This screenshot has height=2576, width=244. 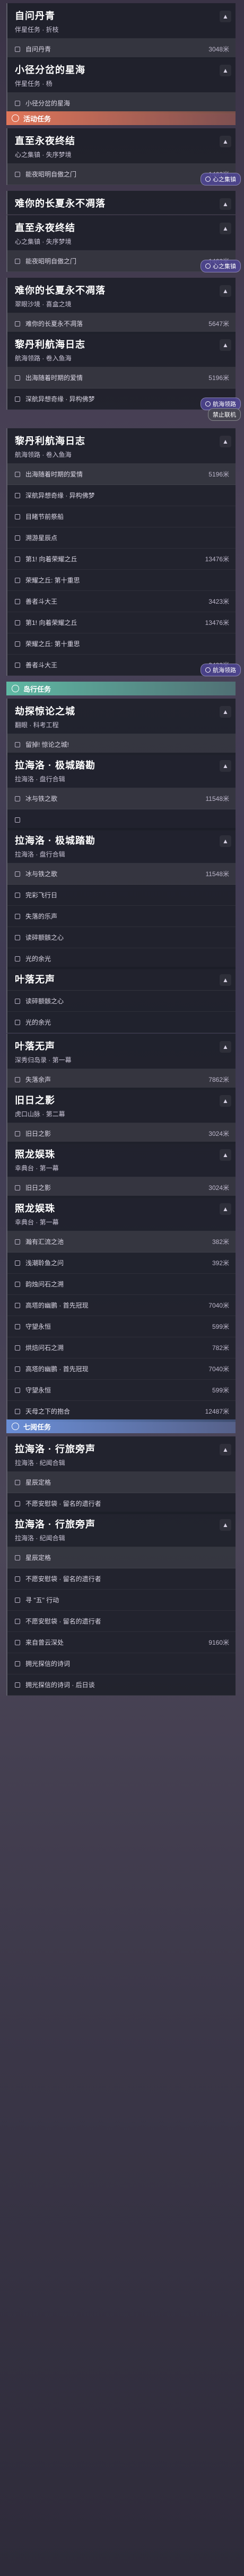 What do you see at coordinates (122, 49) in the screenshot?
I see `mission-step-row: 自问丹青 3048米` at bounding box center [122, 49].